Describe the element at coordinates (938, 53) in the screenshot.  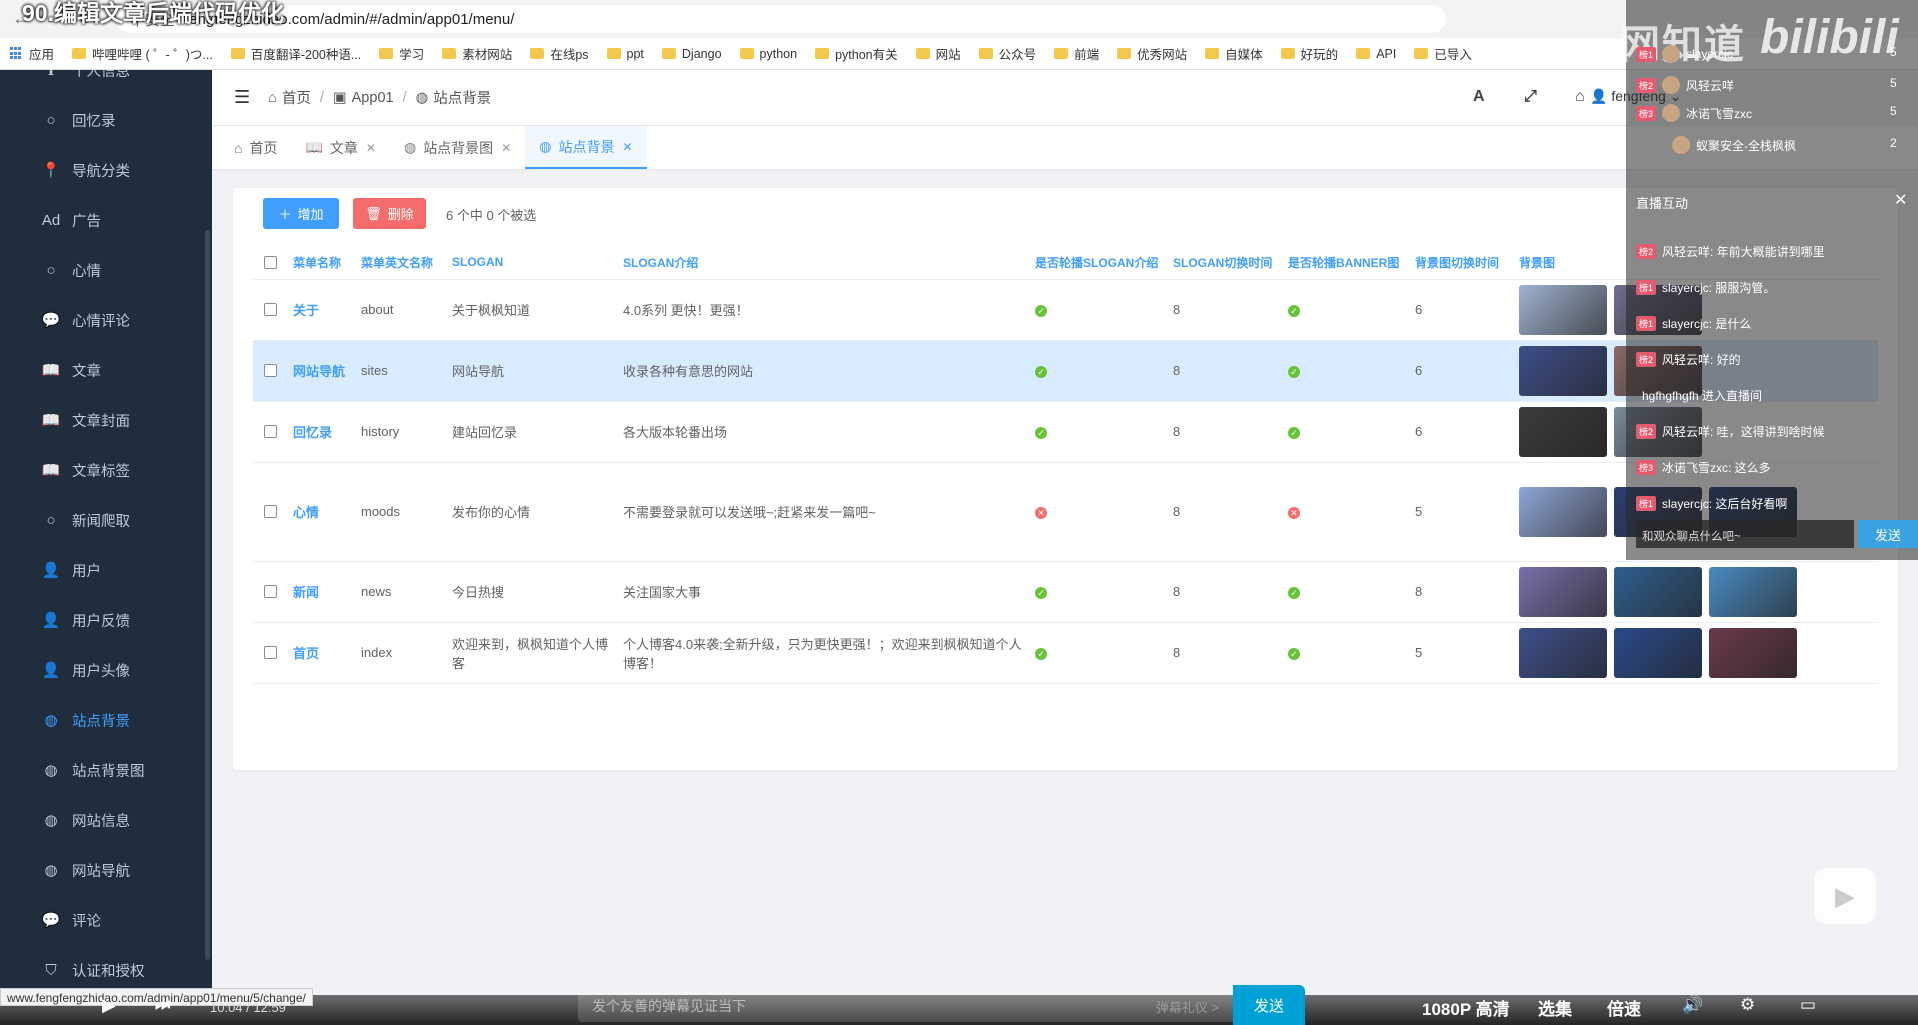
I see `bookmark-10: 网站` at that location.